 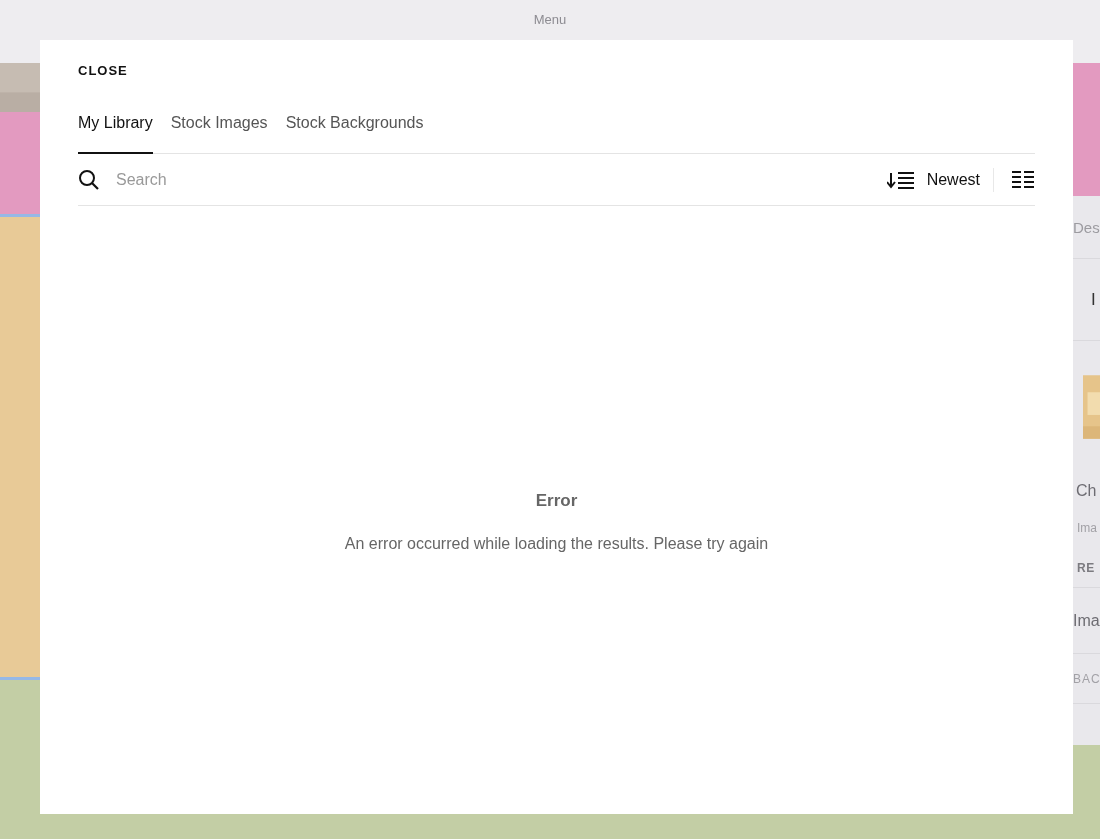 What do you see at coordinates (939, 179) in the screenshot?
I see `sort-button: Newest` at bounding box center [939, 179].